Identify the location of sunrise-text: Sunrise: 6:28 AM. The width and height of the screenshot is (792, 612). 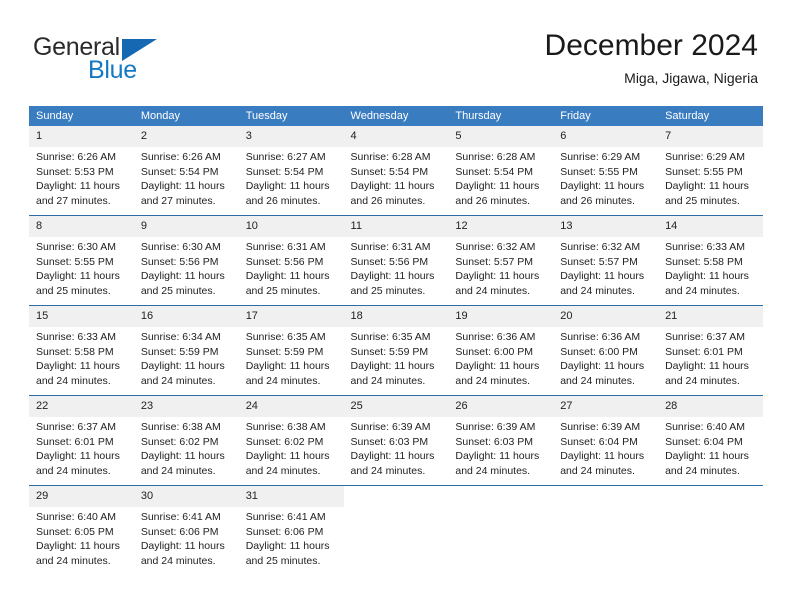
(495, 157).